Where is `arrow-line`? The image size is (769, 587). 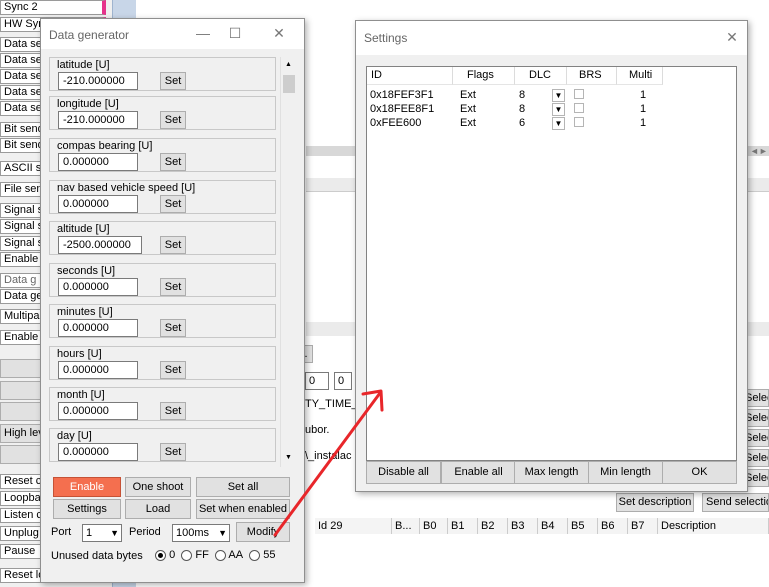 arrow-line is located at coordinates (327, 464).